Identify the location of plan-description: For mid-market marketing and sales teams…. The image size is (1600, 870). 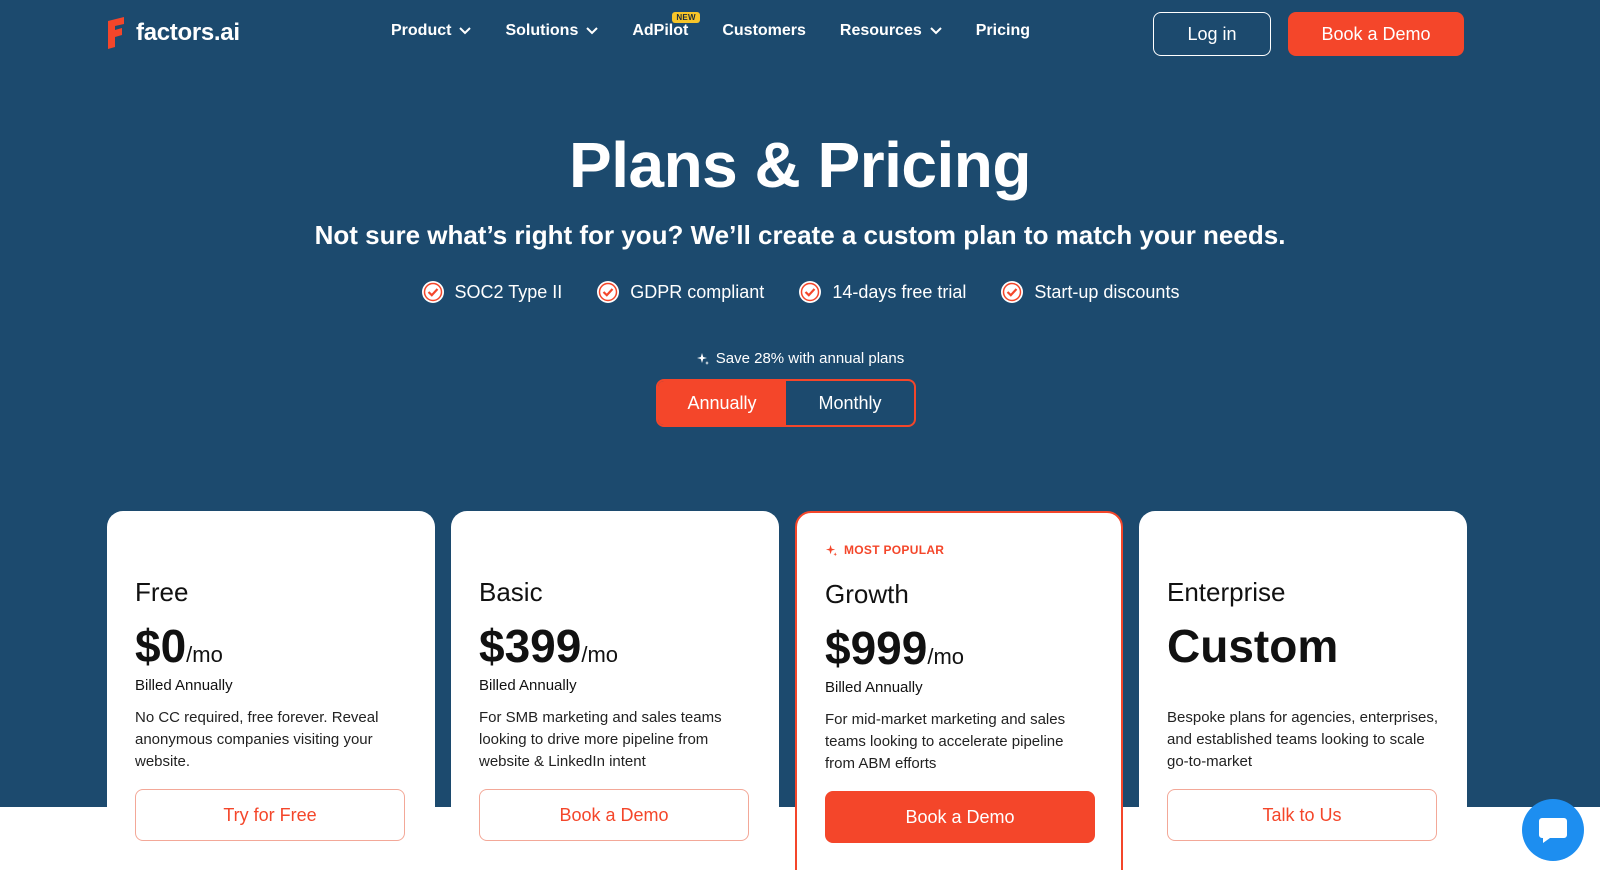
(945, 741).